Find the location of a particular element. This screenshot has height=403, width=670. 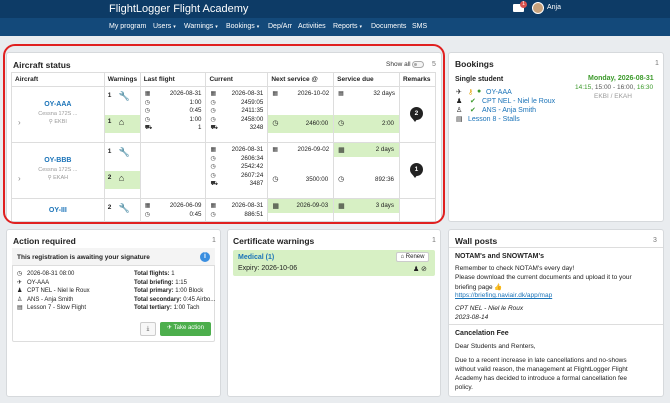

ban-icon: ⊘ is located at coordinates (424, 269).